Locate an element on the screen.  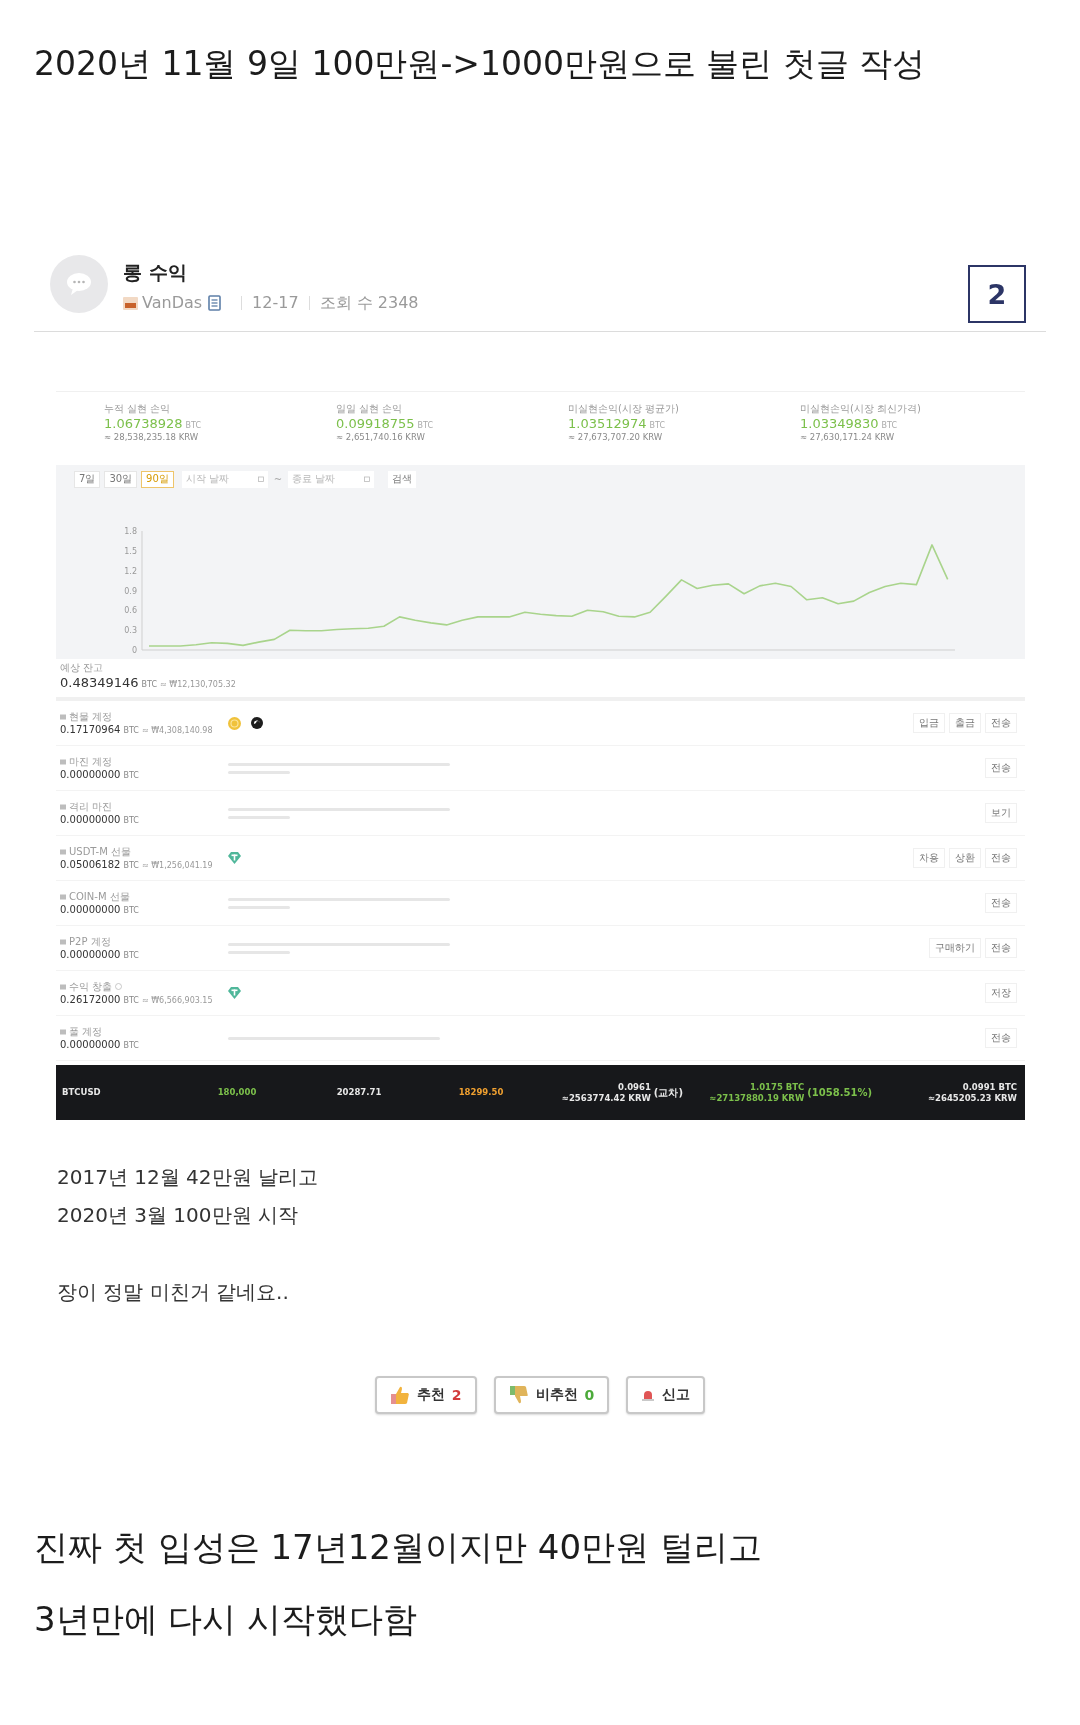
thumbs-down-icon is located at coordinates (518, 1395).